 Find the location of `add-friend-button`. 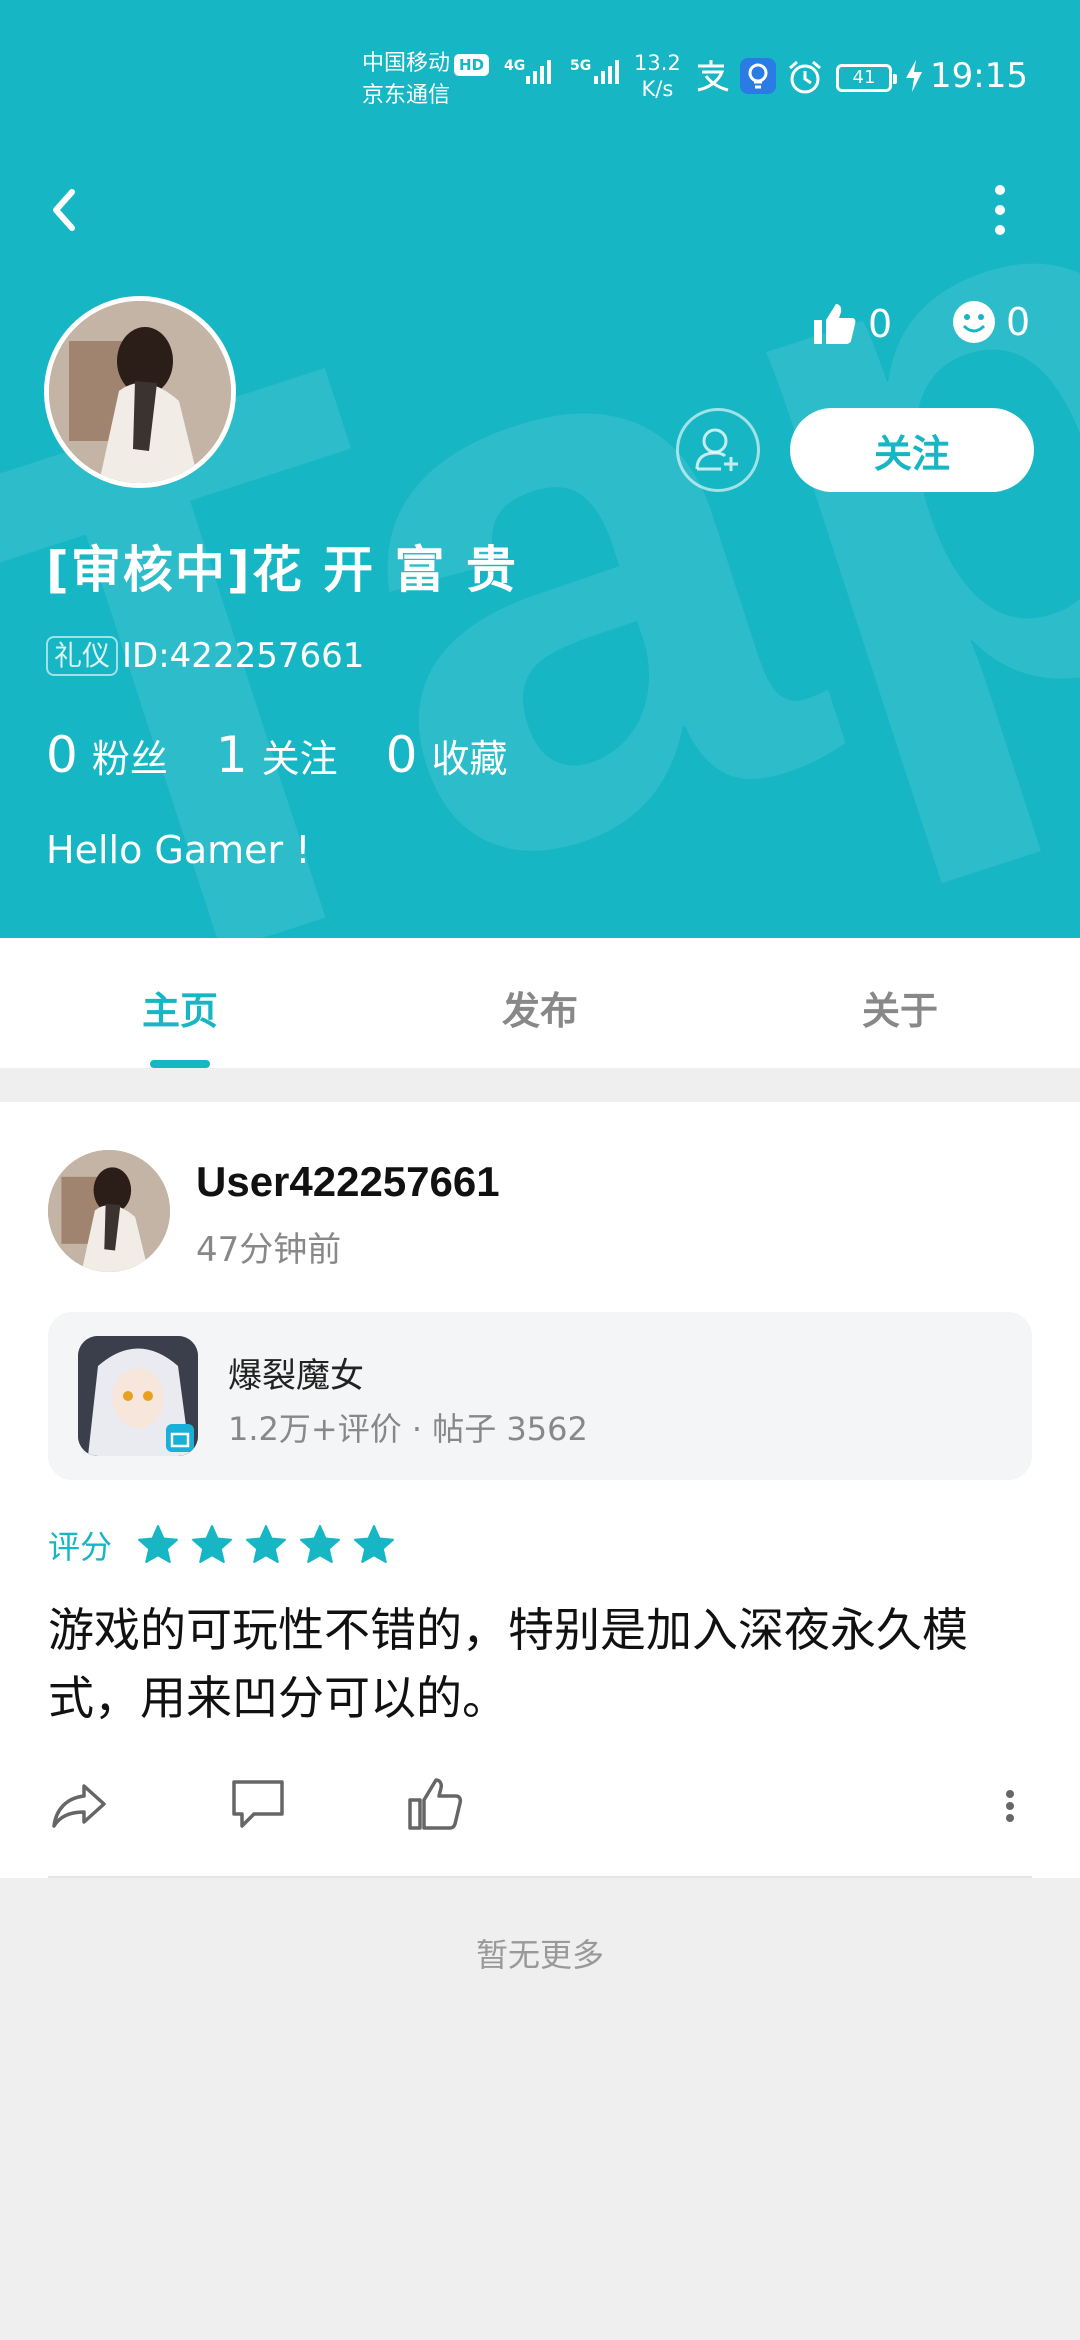

add-friend-button is located at coordinates (718, 450).